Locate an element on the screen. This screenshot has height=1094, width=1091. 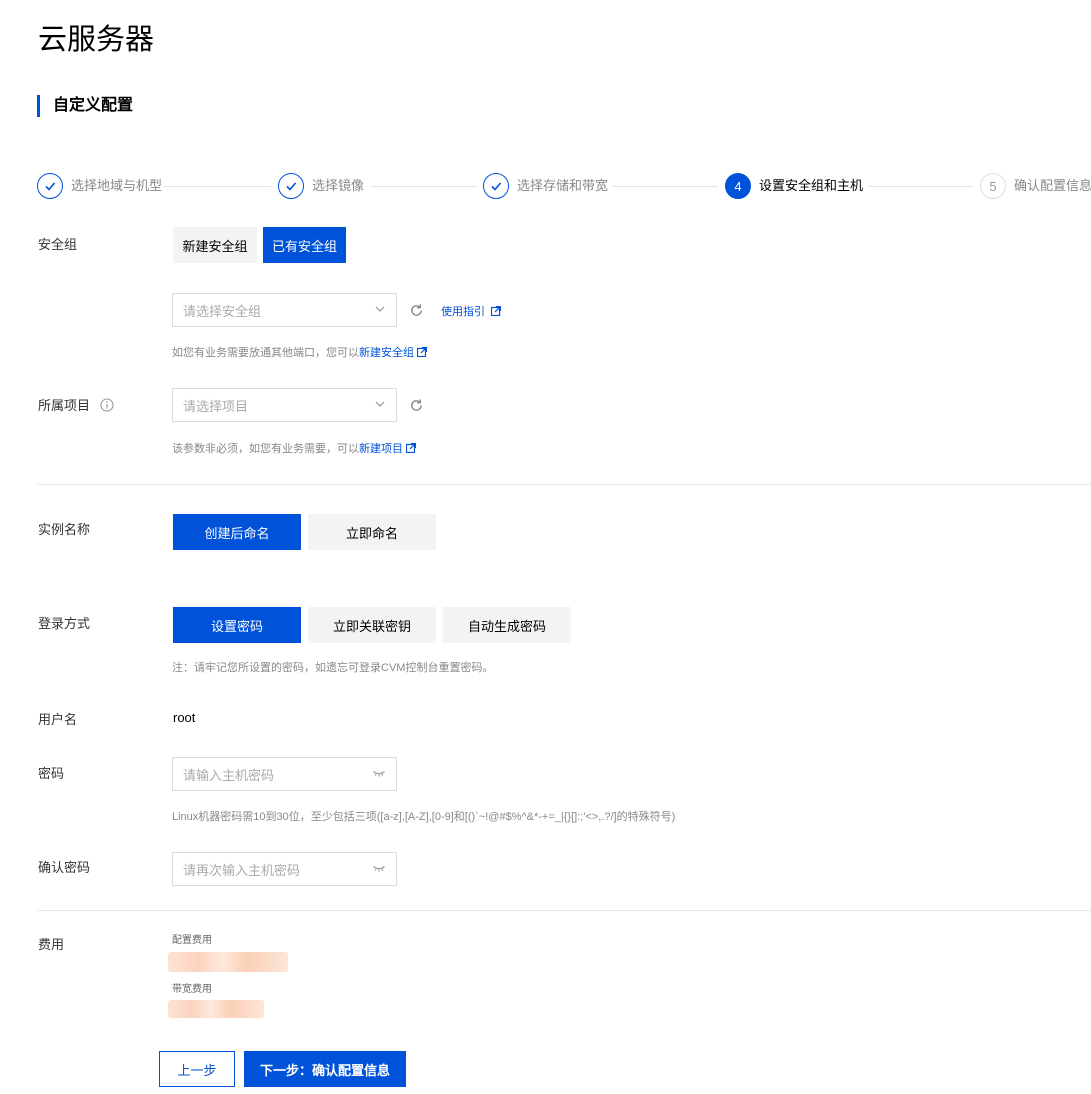
config-fee-label: 配置费用 is located at coordinates (192, 940).